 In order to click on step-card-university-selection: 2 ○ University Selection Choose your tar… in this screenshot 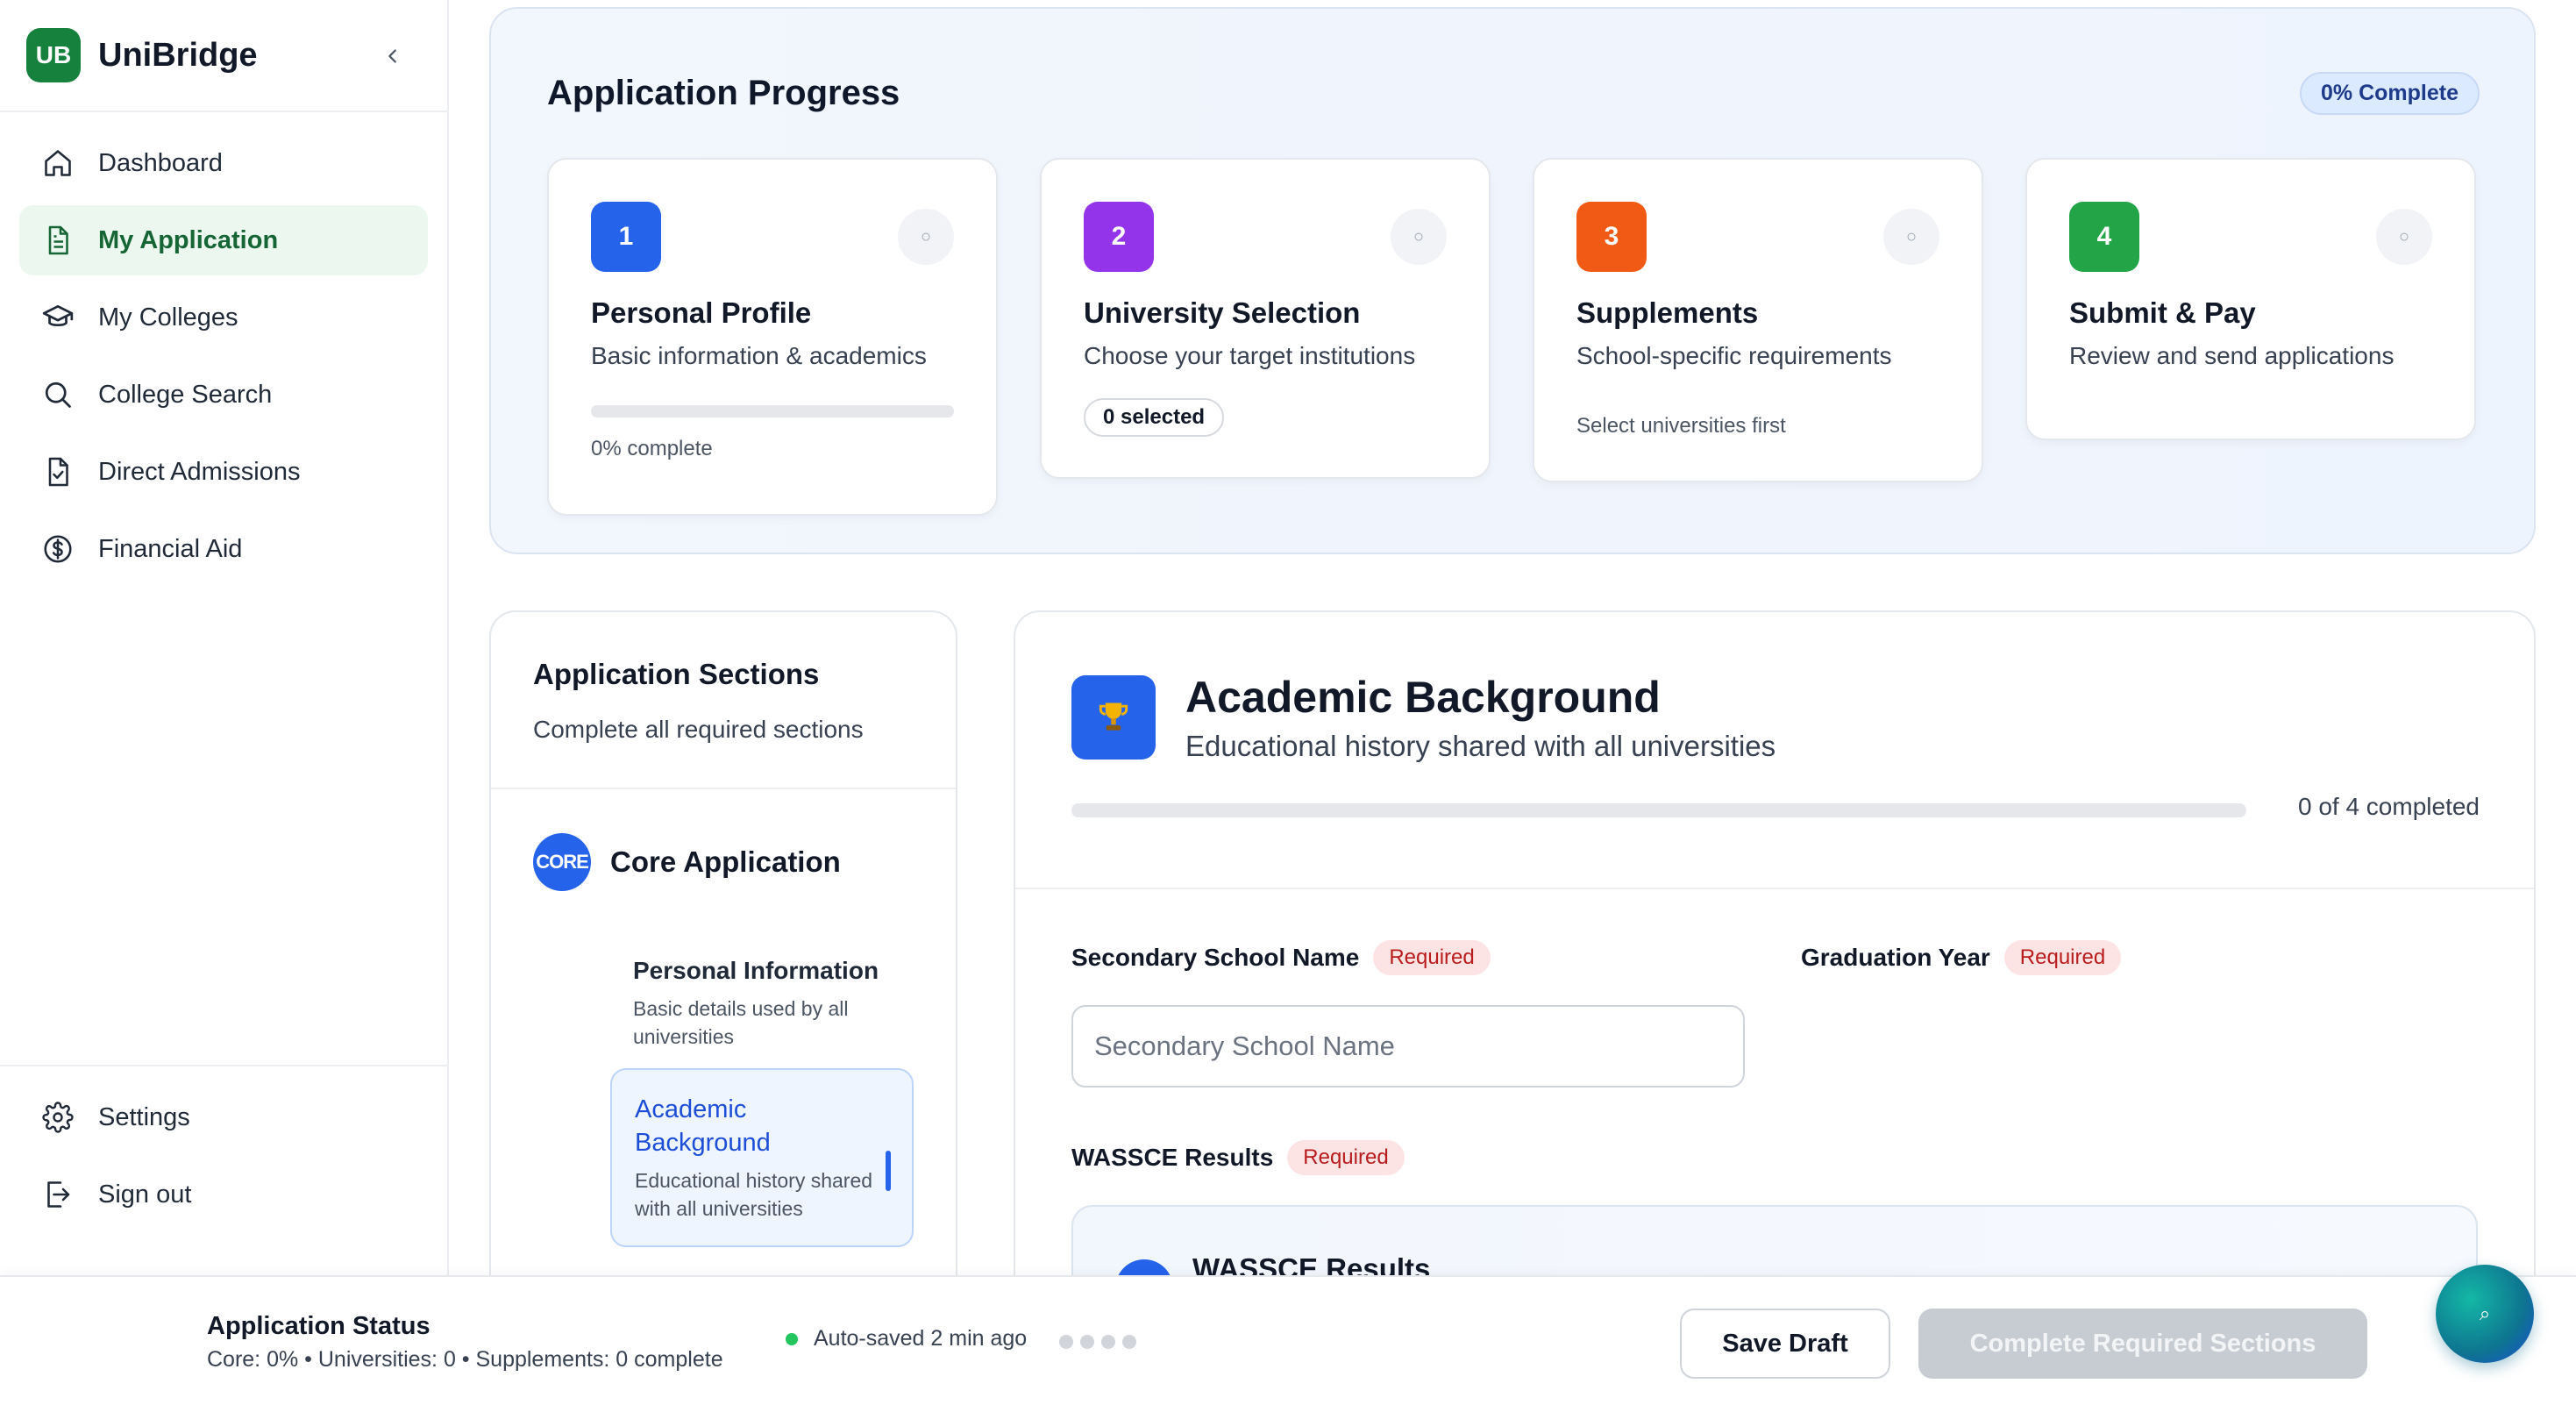, I will do `click(1265, 318)`.